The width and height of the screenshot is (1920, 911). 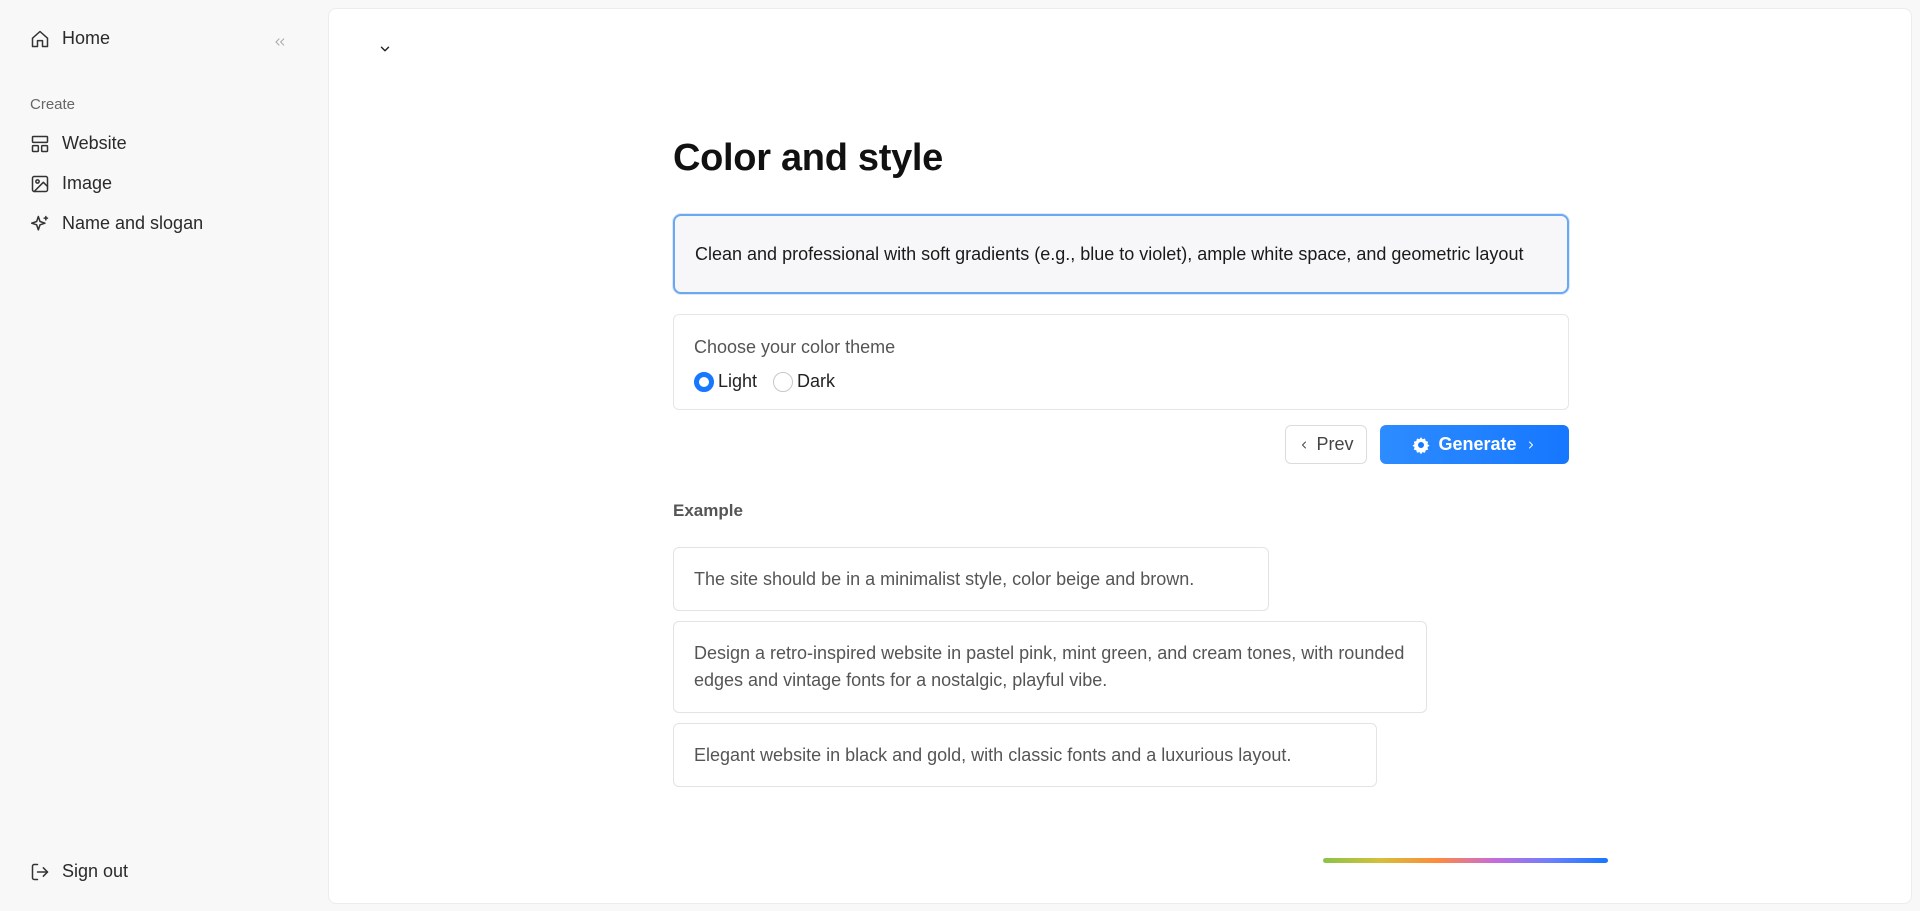 I want to click on create-section-label: Create, so click(x=53, y=104).